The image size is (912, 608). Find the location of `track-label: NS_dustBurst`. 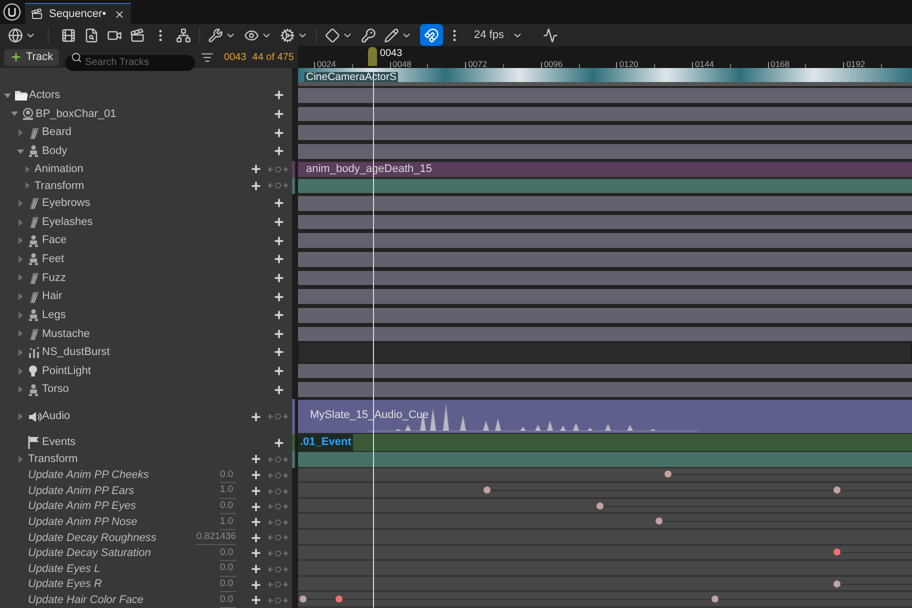

track-label: NS_dustBurst is located at coordinates (157, 352).